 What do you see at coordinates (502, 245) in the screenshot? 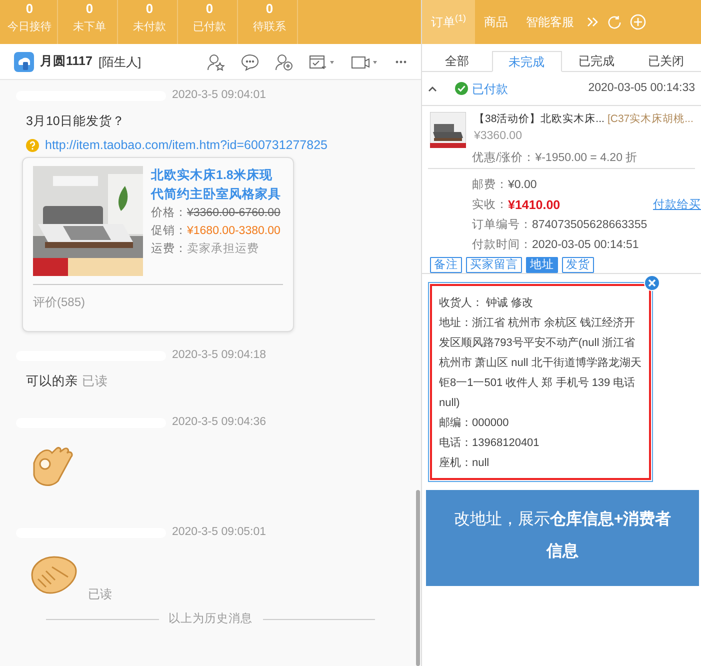
I see `field-label: 付款时间：` at bounding box center [502, 245].